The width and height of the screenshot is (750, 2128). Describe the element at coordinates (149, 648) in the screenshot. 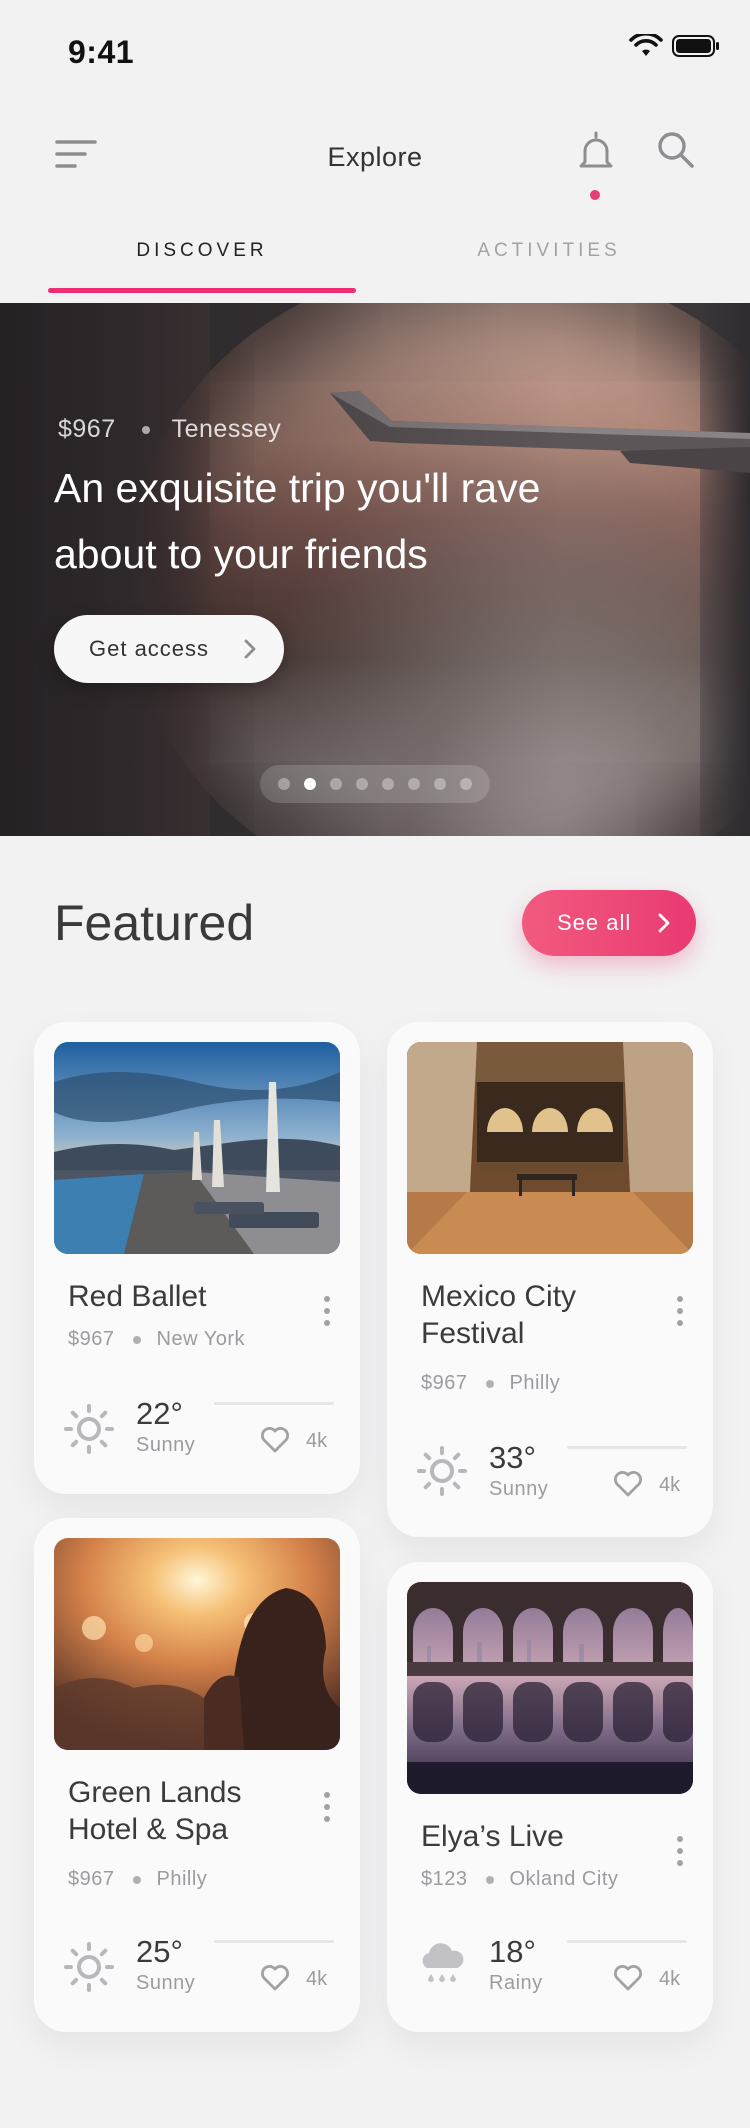

I see `get-access-label: Get access` at that location.